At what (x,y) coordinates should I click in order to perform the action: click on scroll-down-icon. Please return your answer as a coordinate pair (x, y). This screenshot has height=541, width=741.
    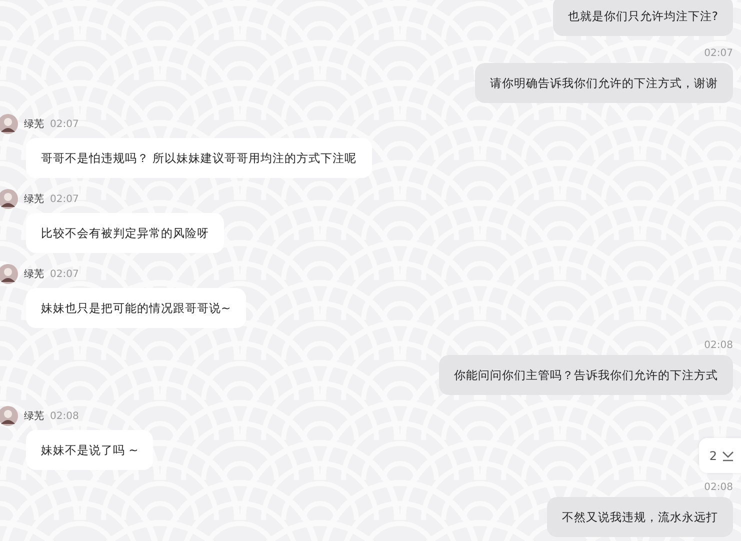
    Looking at the image, I should click on (728, 456).